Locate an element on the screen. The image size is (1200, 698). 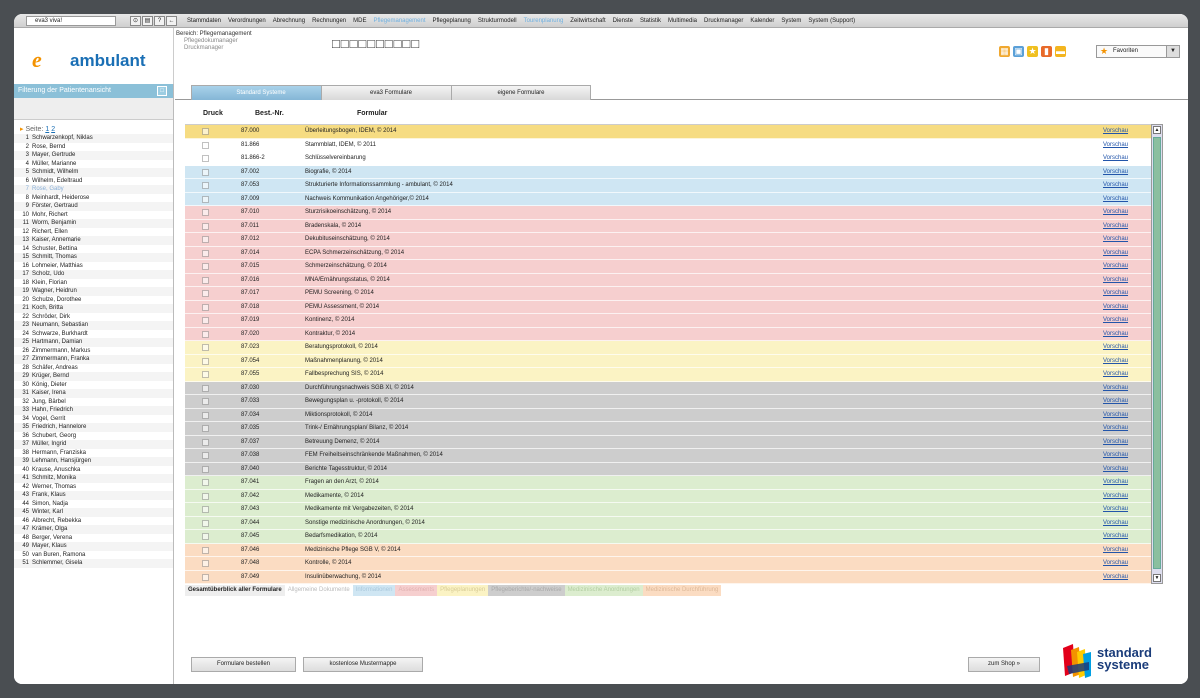
patient-list-item: 49 Mayer, Klaus is located at coordinates (93, 546).